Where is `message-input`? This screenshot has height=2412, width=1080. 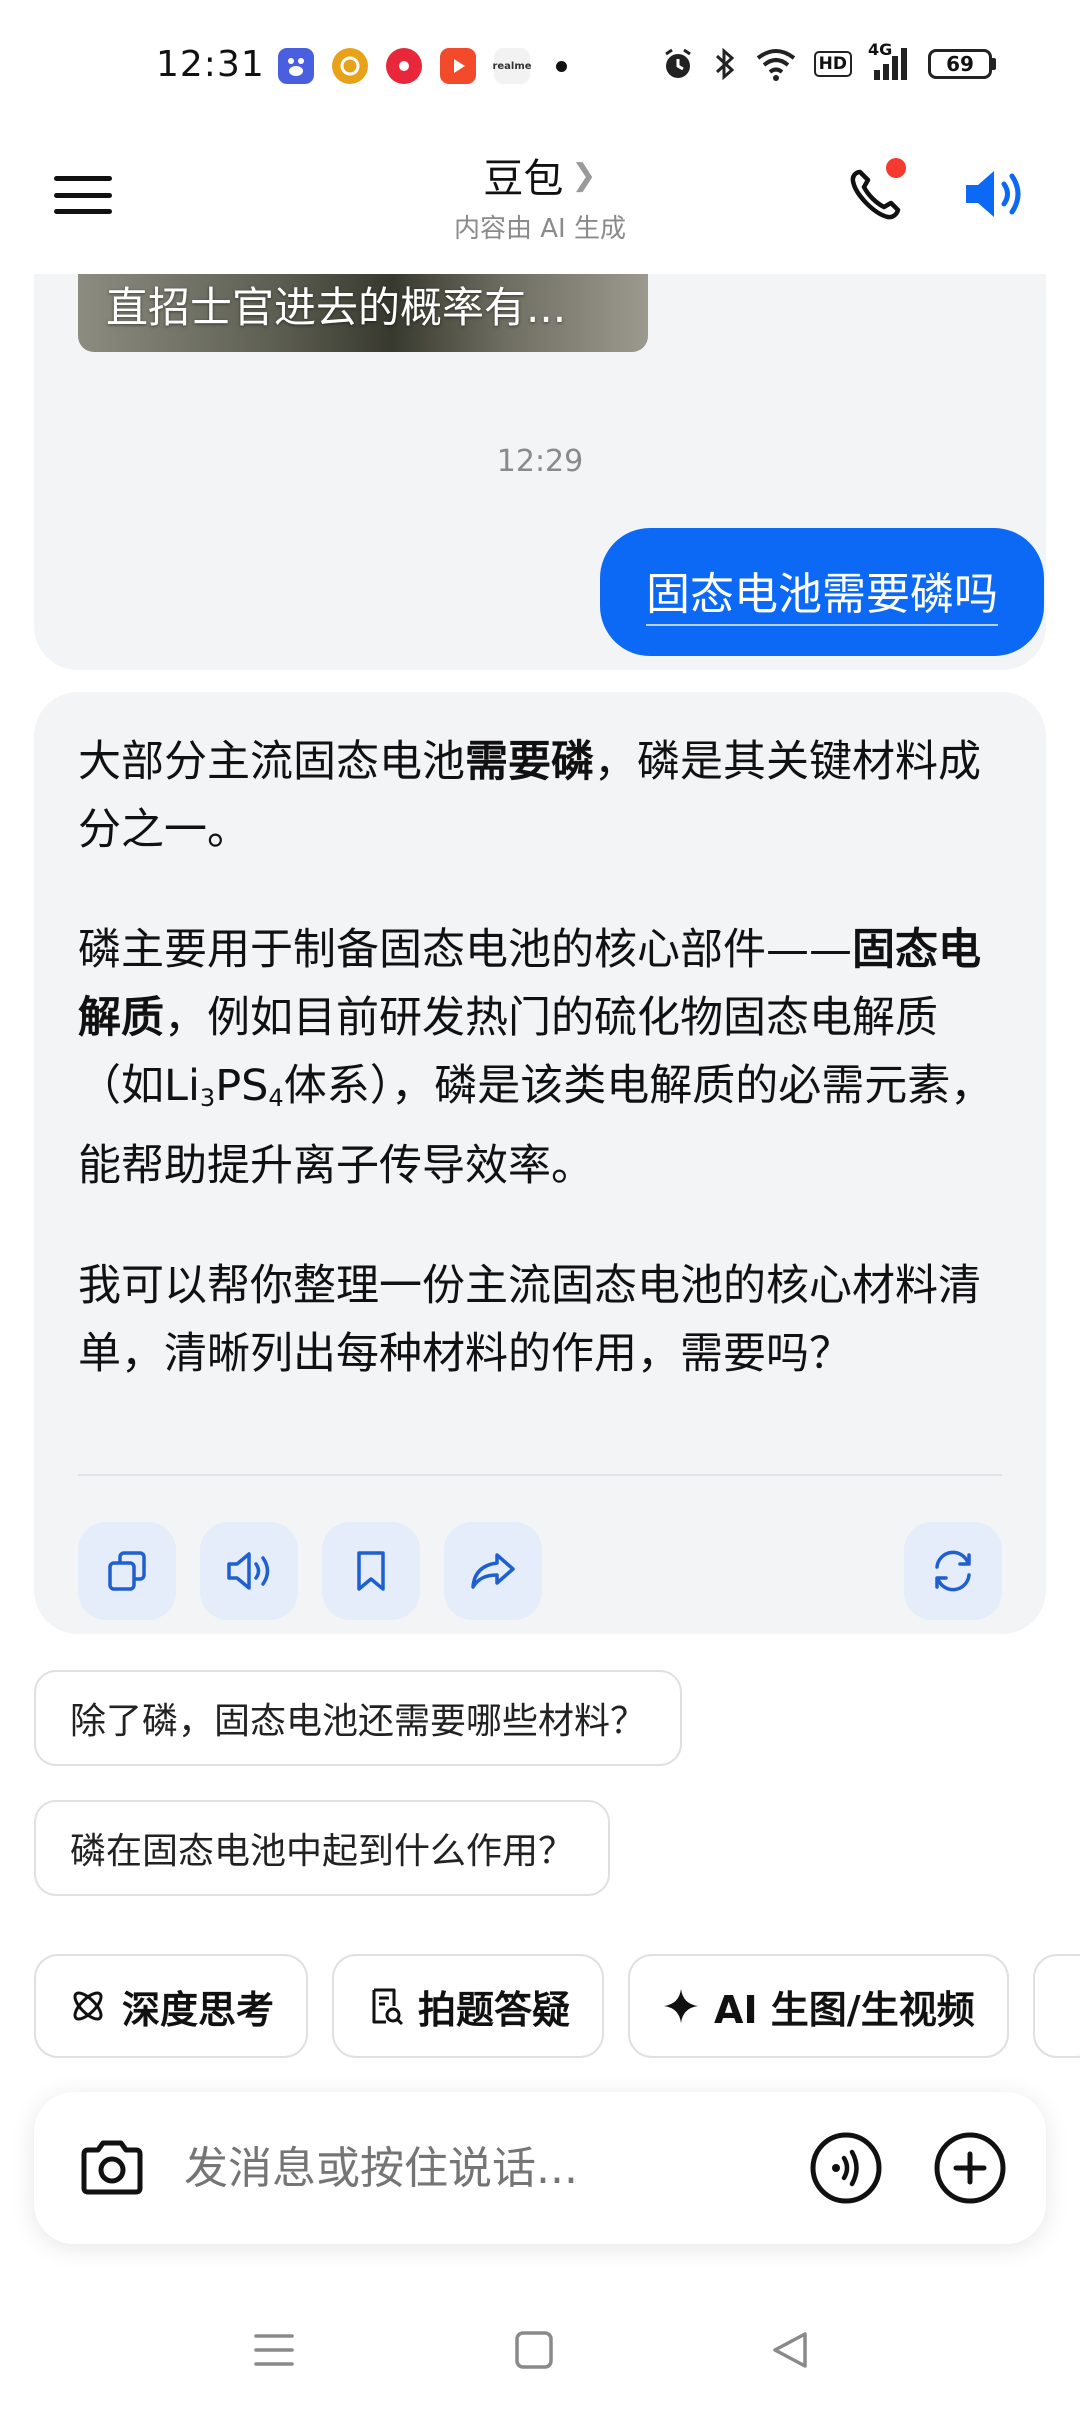
message-input is located at coordinates (409, 2168).